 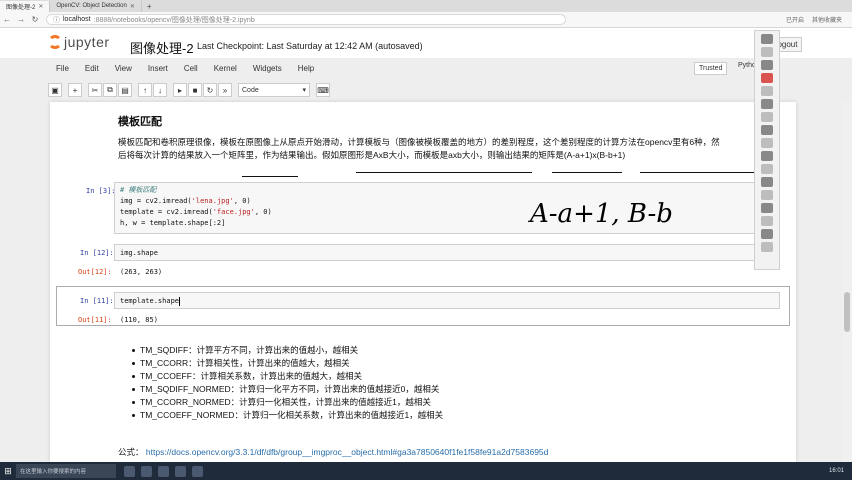 I want to click on cell-type-value: Code, so click(x=250, y=90).